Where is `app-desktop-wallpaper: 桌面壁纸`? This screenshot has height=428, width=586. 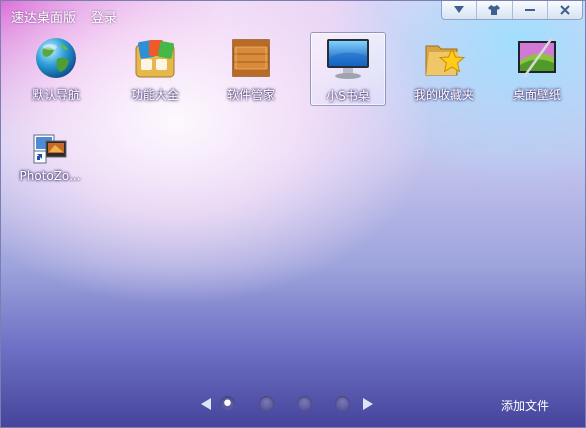 app-desktop-wallpaper: 桌面壁纸 is located at coordinates (537, 69).